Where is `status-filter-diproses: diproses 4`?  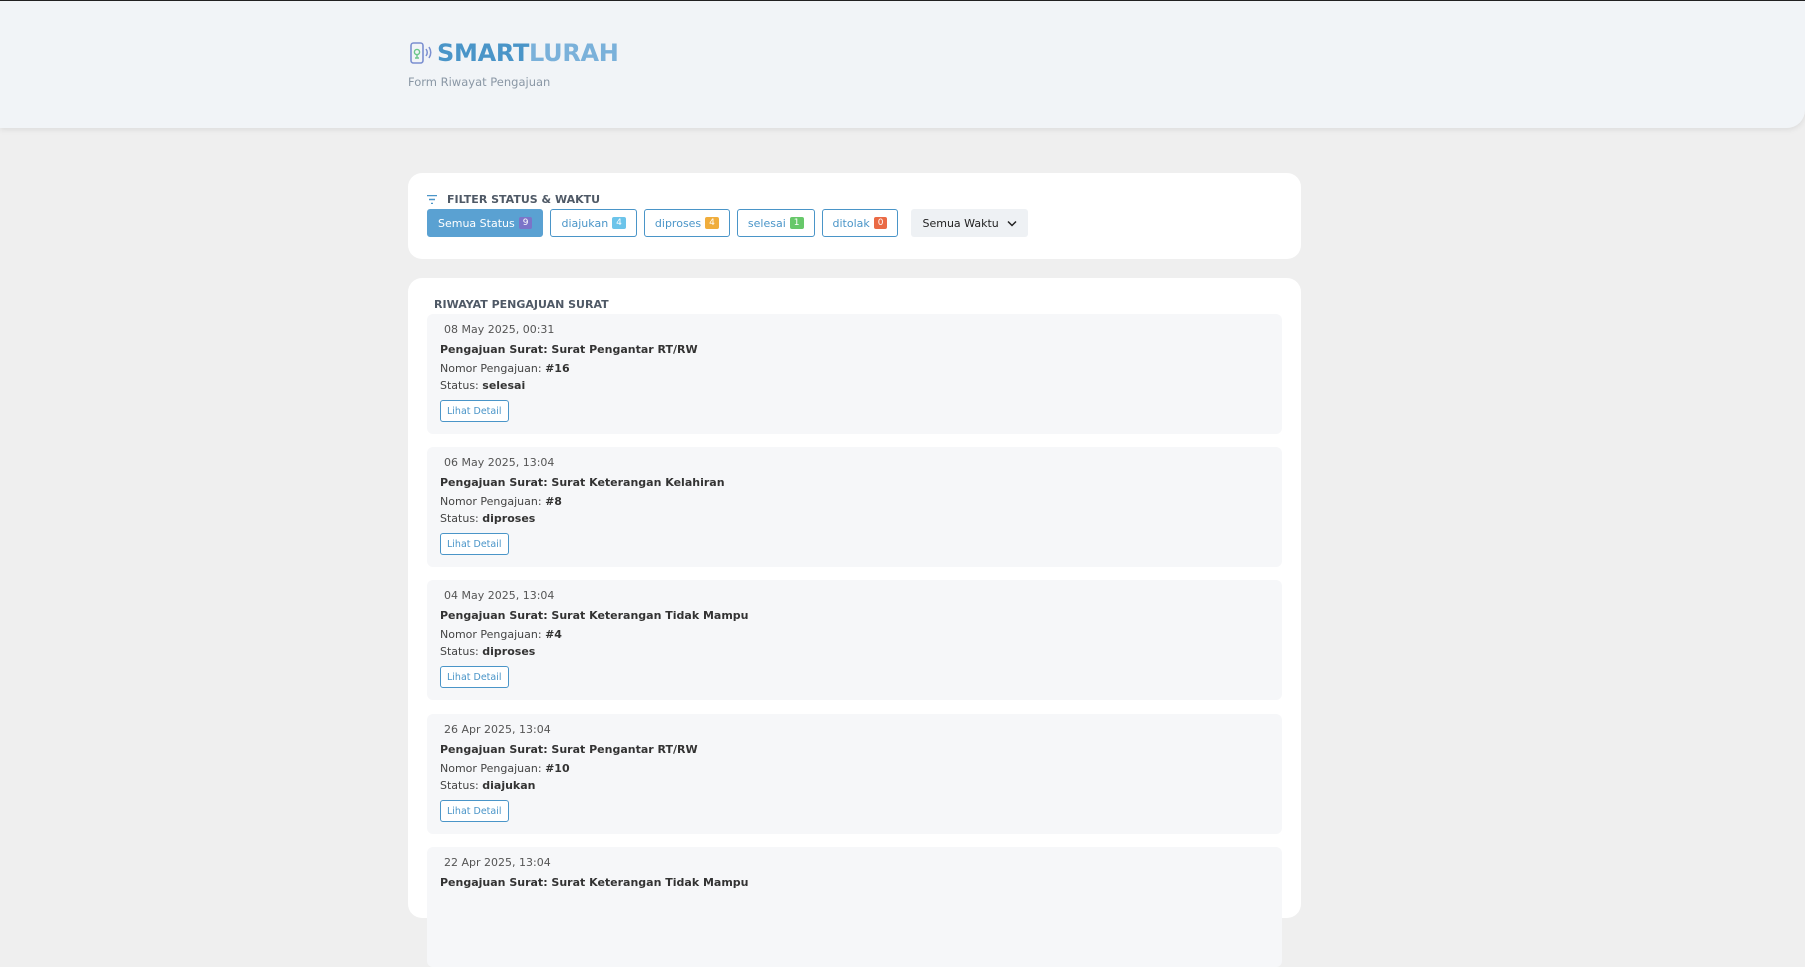 status-filter-diproses: diproses 4 is located at coordinates (686, 223).